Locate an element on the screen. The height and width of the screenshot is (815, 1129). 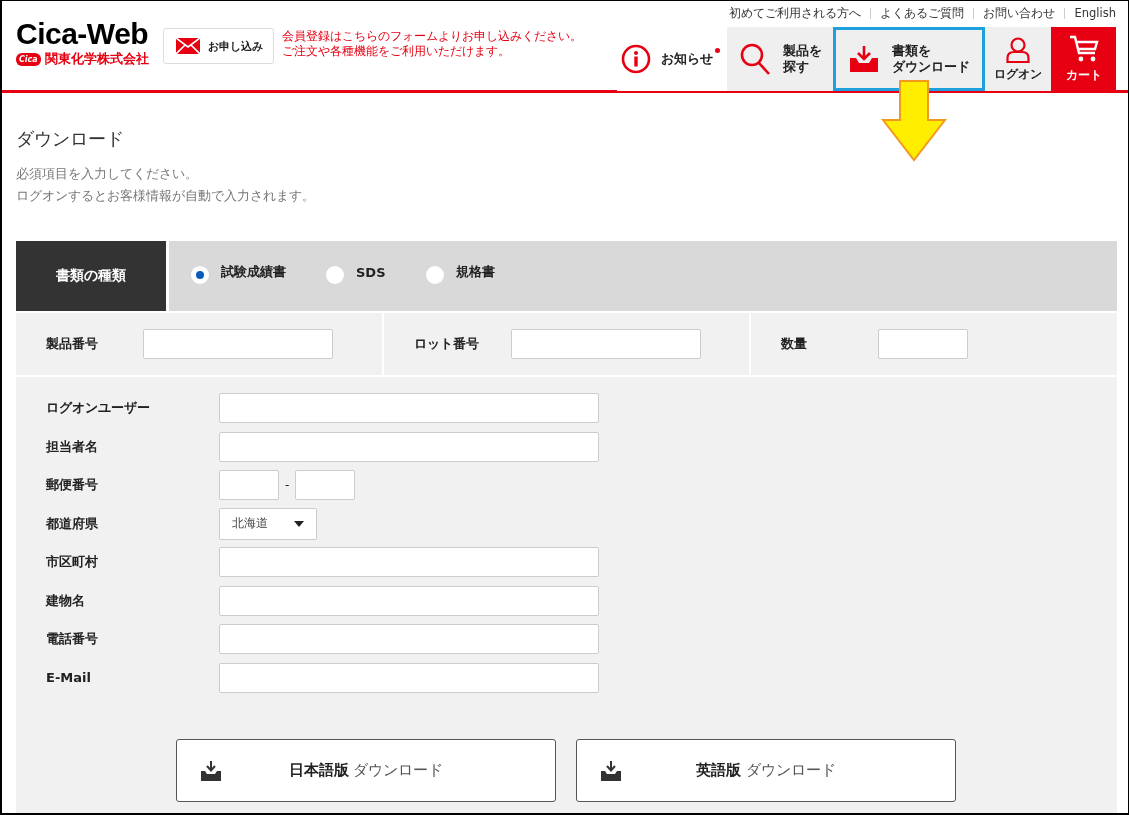
unread-dot is located at coordinates (717, 50).